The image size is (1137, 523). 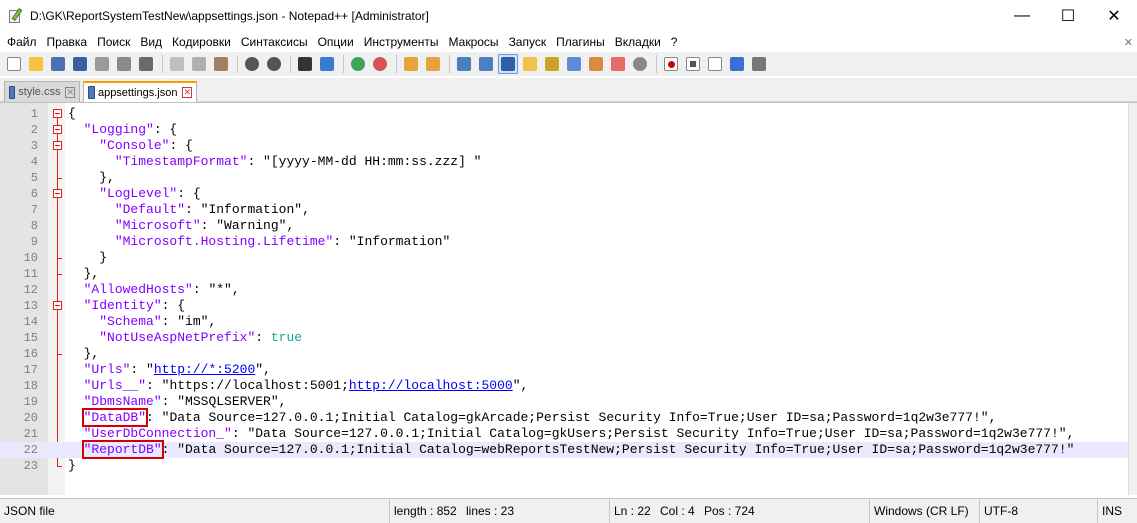 What do you see at coordinates (568, 306) in the screenshot?
I see `code-line: 13 "Identity": {` at bounding box center [568, 306].